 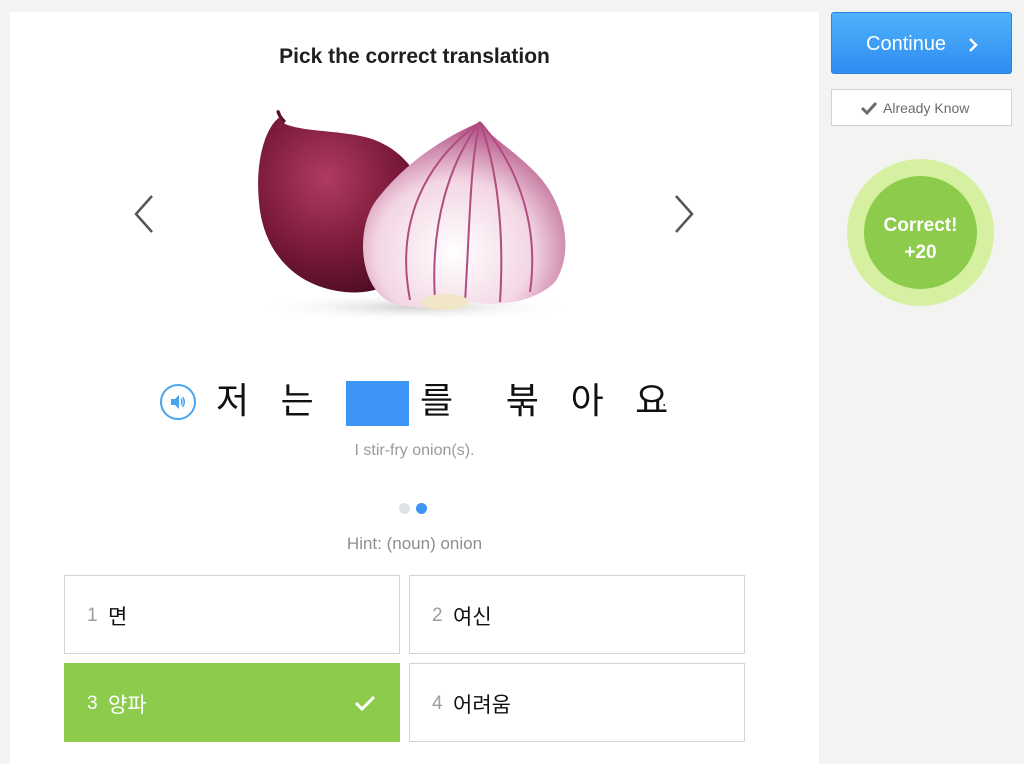 I want to click on continue-button: Continue, so click(x=921, y=43).